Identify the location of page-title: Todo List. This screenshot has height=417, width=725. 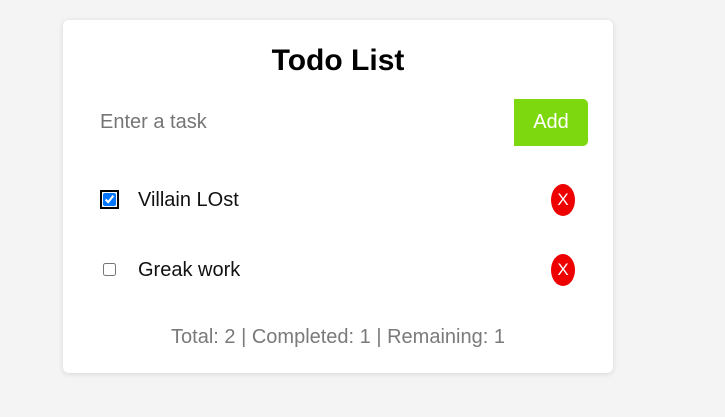
(338, 60).